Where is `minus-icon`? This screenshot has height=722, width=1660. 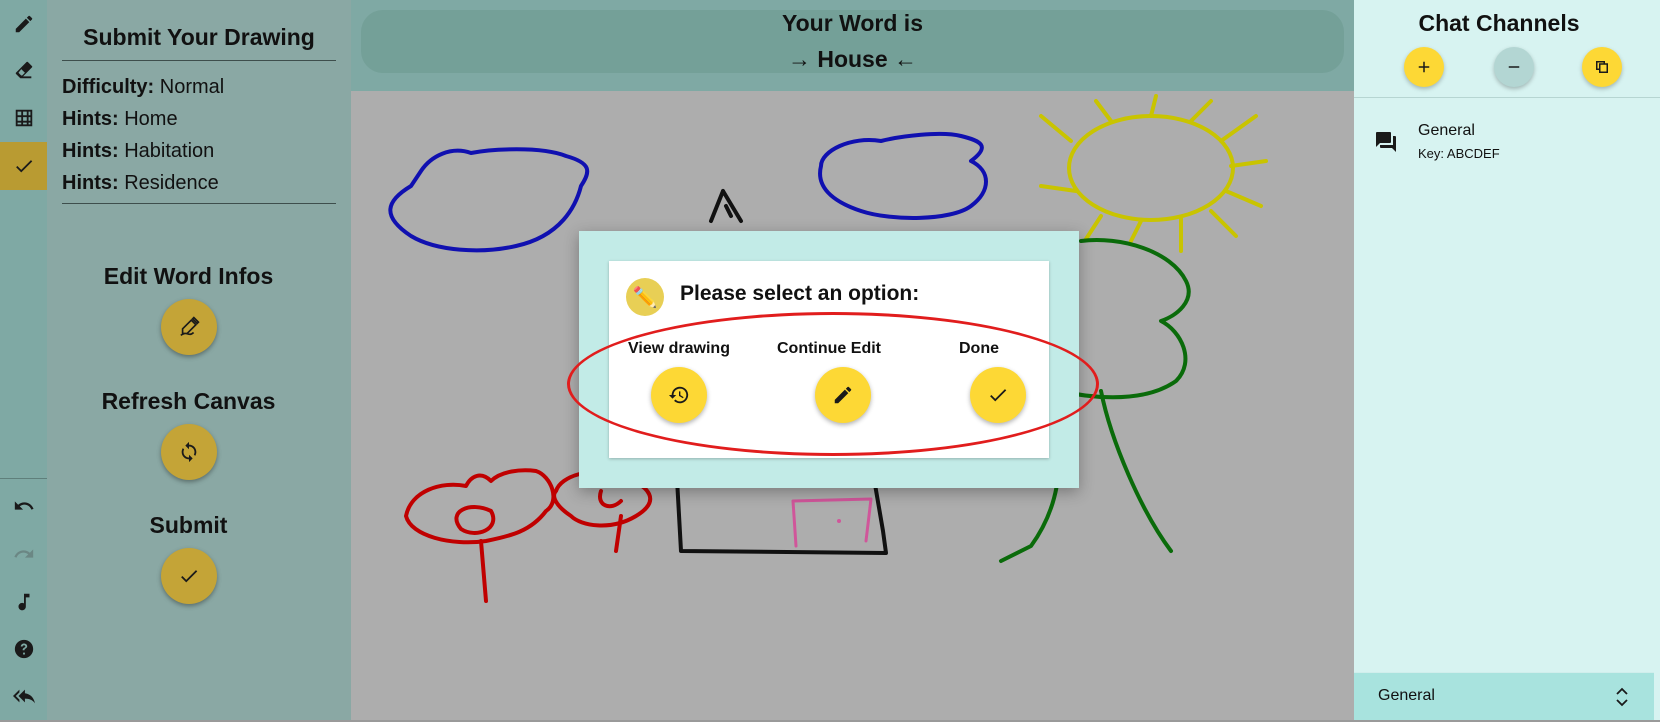
minus-icon is located at coordinates (1514, 67).